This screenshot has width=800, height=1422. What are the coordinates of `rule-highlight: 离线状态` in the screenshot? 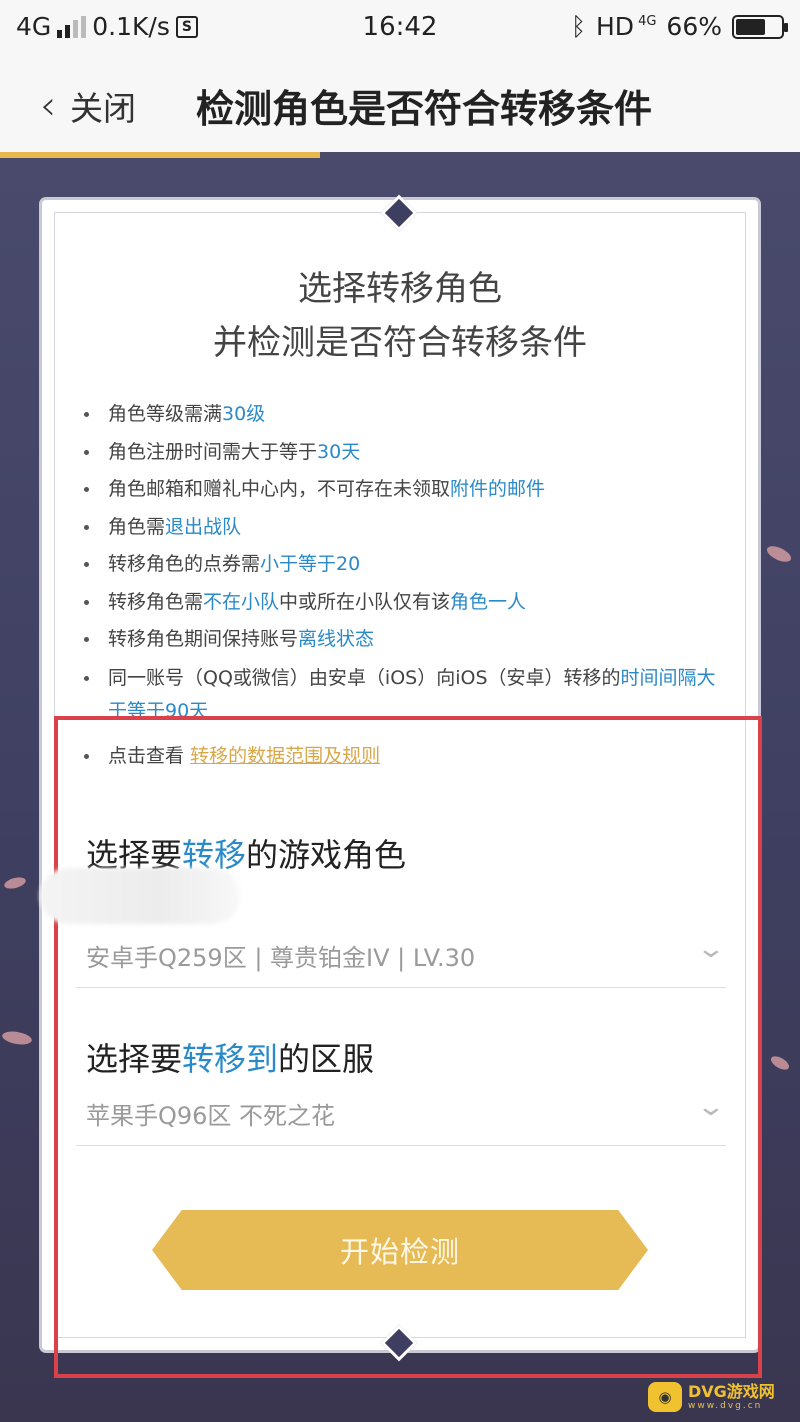 It's located at (336, 639).